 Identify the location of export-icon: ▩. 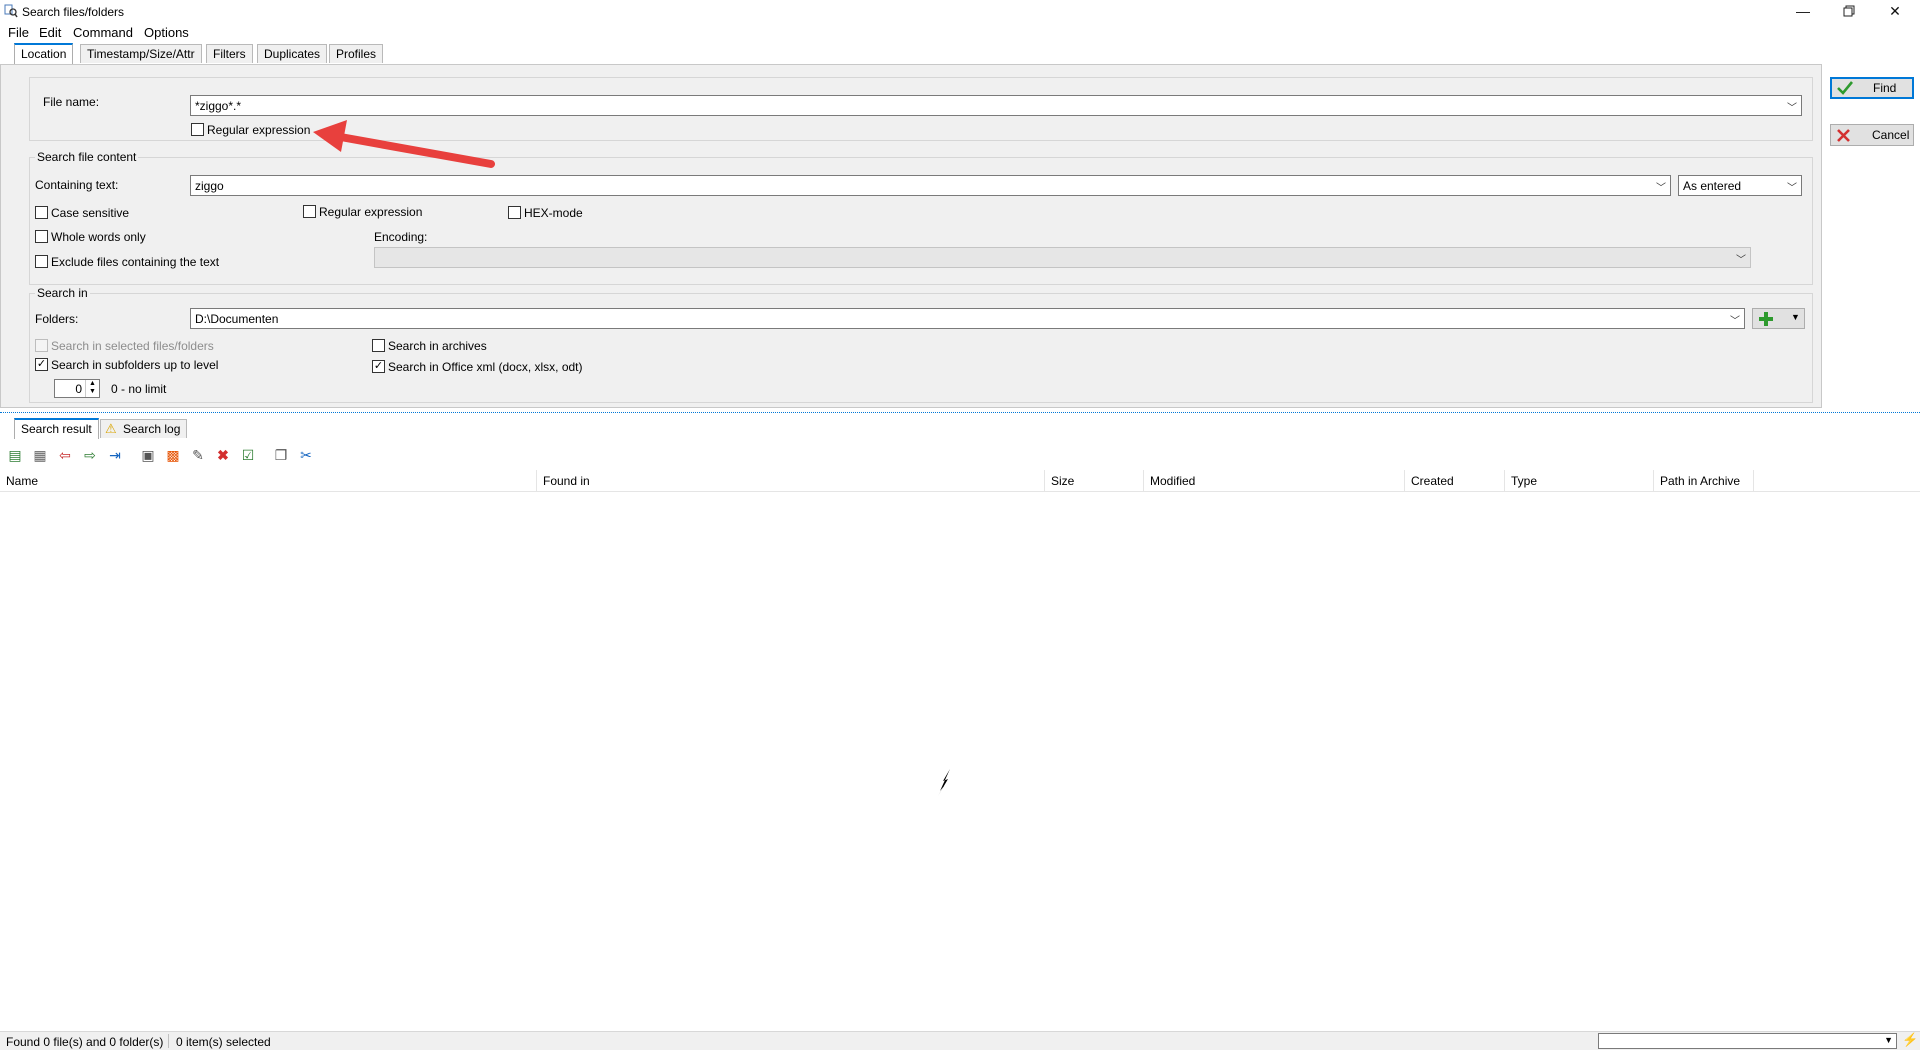
(173, 455).